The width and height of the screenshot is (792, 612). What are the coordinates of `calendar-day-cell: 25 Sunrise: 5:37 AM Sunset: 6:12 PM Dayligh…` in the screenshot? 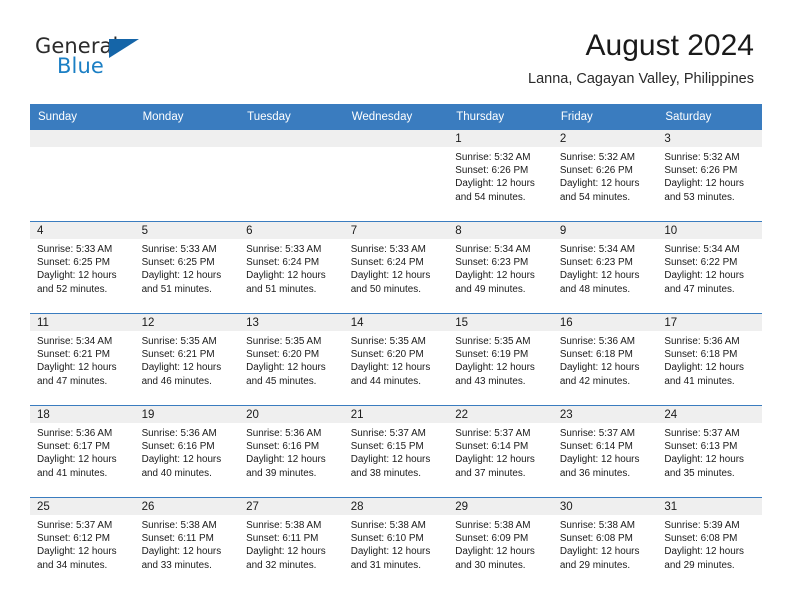 It's located at (82, 543).